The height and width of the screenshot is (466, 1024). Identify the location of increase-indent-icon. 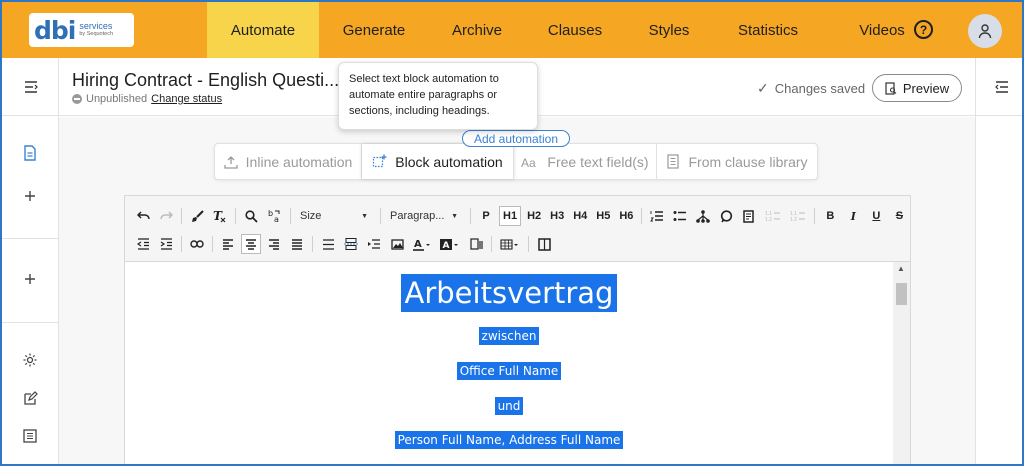
(166, 244).